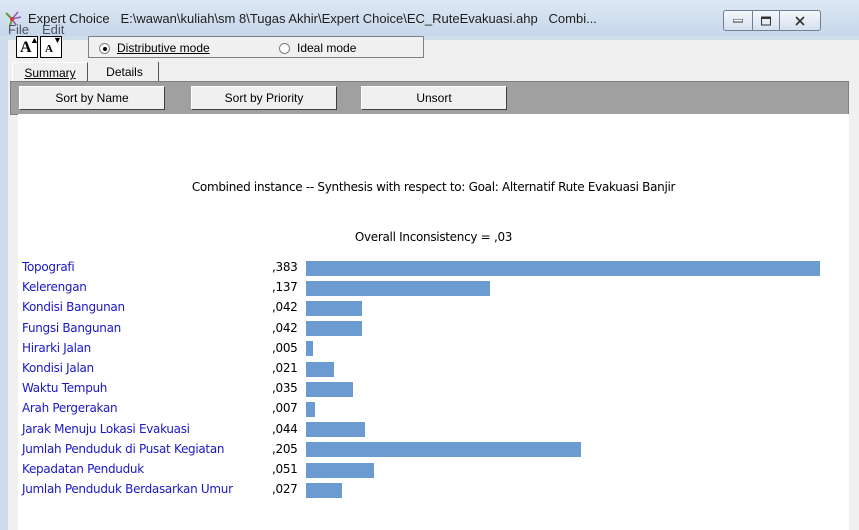 This screenshot has height=530, width=859. What do you see at coordinates (285, 448) in the screenshot?
I see `priority-value: ,205` at bounding box center [285, 448].